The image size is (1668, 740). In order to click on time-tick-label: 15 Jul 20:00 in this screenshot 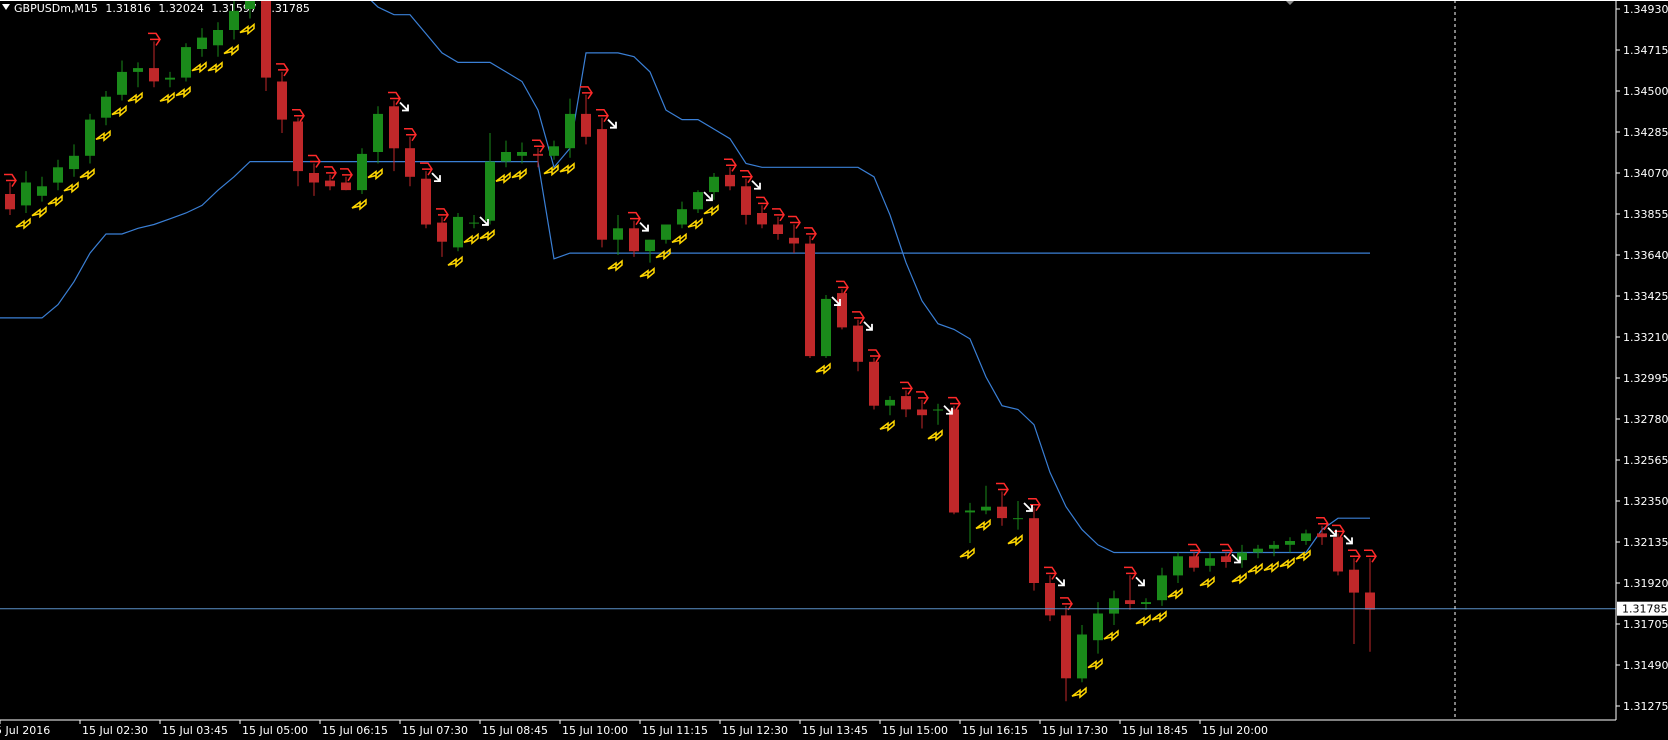, I will do `click(1235, 730)`.